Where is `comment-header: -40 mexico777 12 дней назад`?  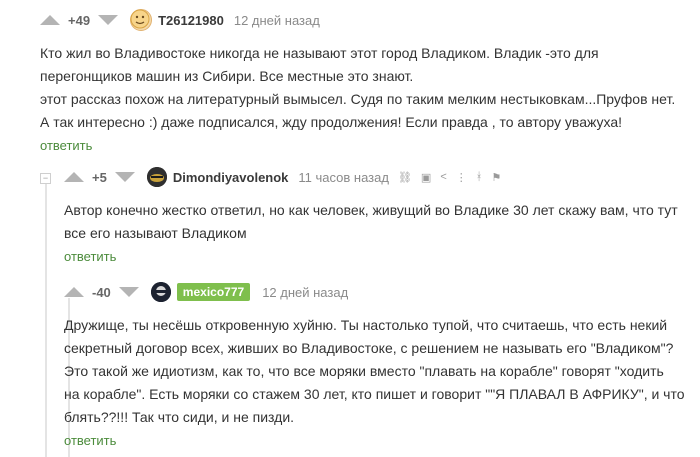 comment-header: -40 mexico777 12 дней назад is located at coordinates (379, 292).